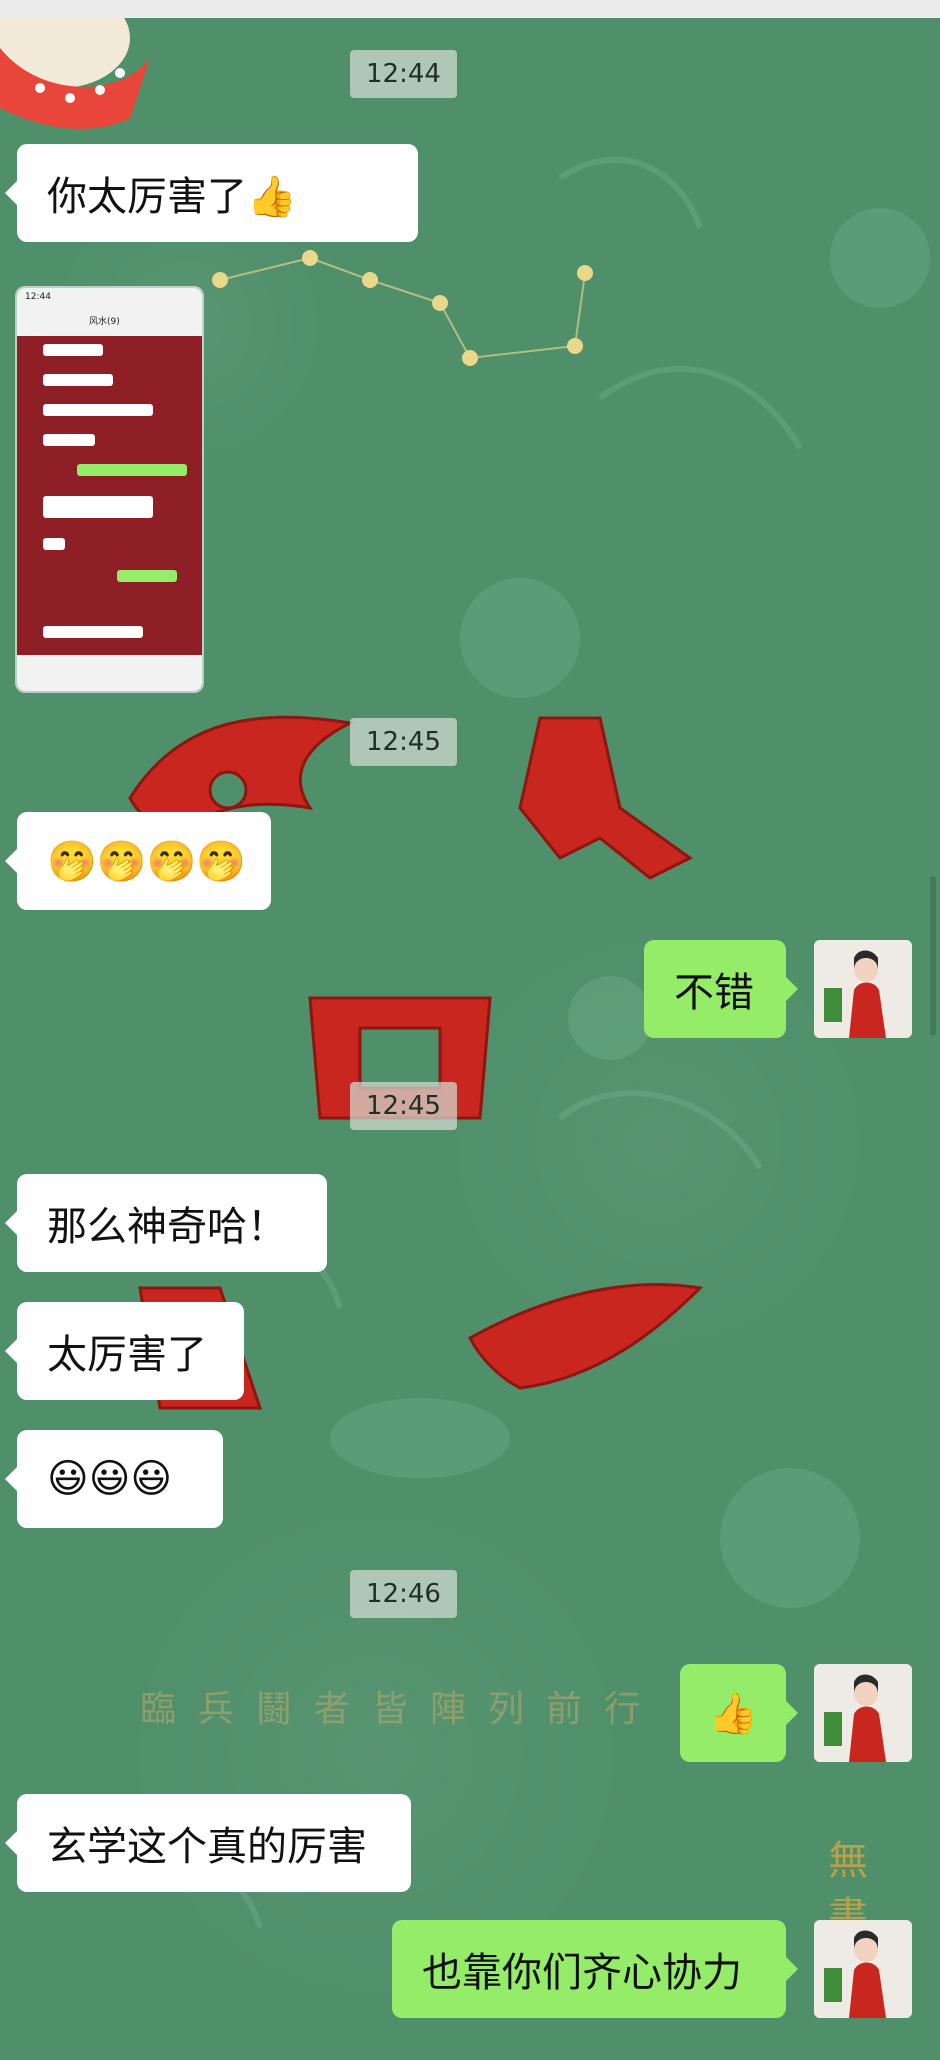 This screenshot has width=940, height=2060. I want to click on message-sent: 不错, so click(721, 989).